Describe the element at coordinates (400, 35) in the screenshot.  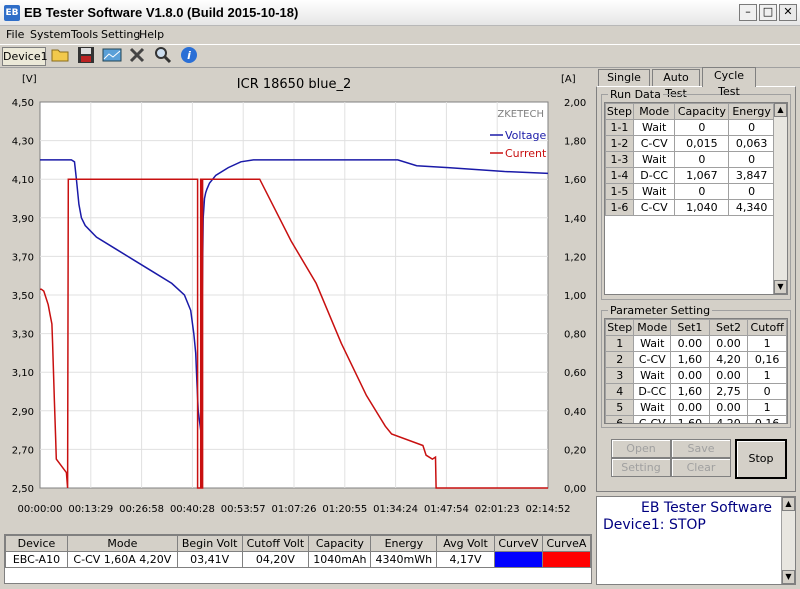
I see `menu-bar: File System Tools Setting Help` at that location.